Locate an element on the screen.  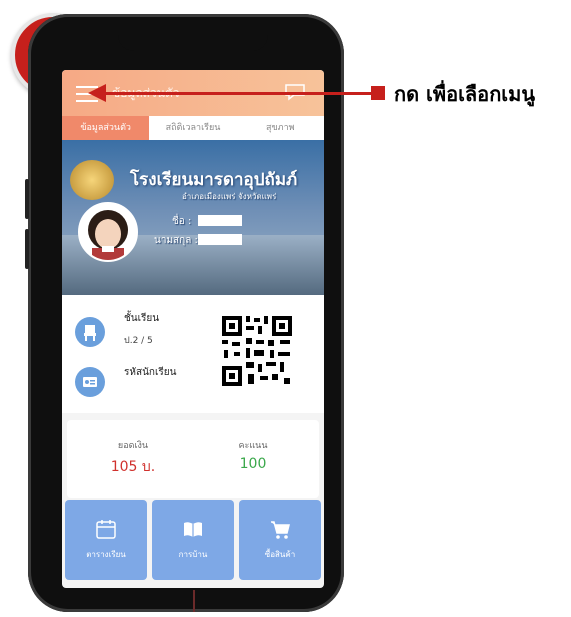
name-label: ชื่อ : is located at coordinates (182, 221).